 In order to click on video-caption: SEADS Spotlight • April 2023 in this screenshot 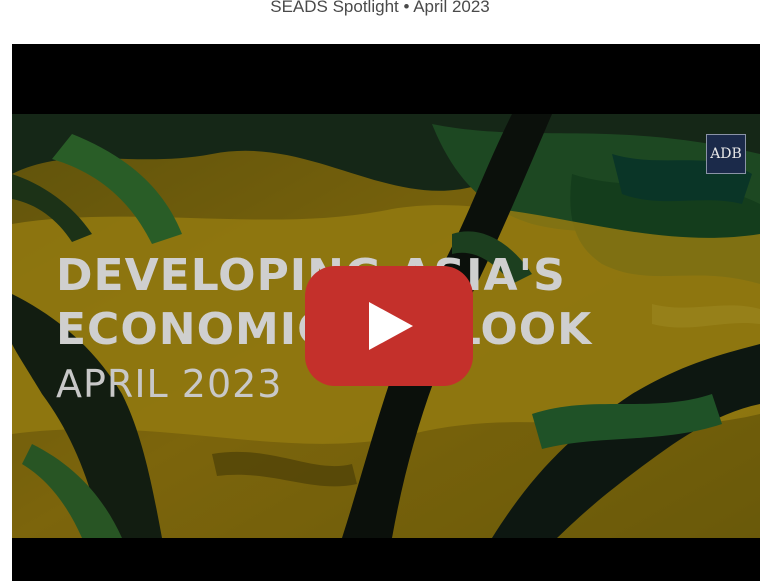, I will do `click(380, 8)`.